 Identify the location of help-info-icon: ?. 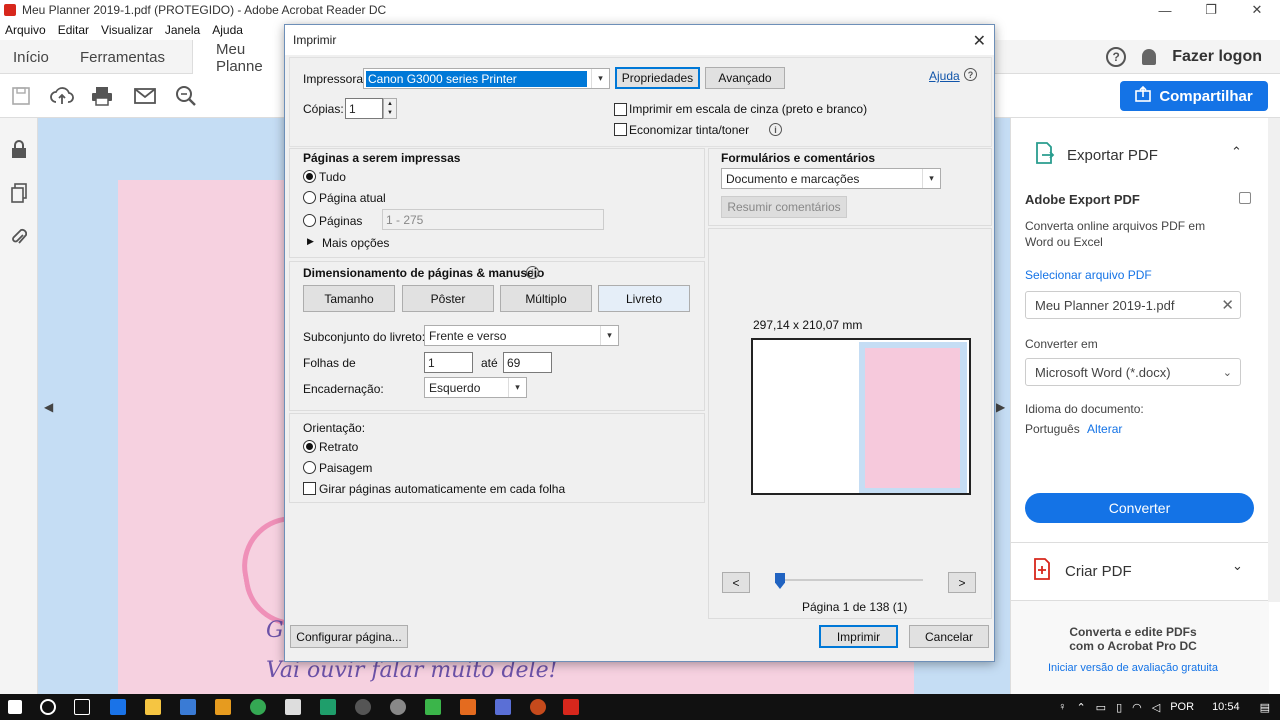
(970, 74).